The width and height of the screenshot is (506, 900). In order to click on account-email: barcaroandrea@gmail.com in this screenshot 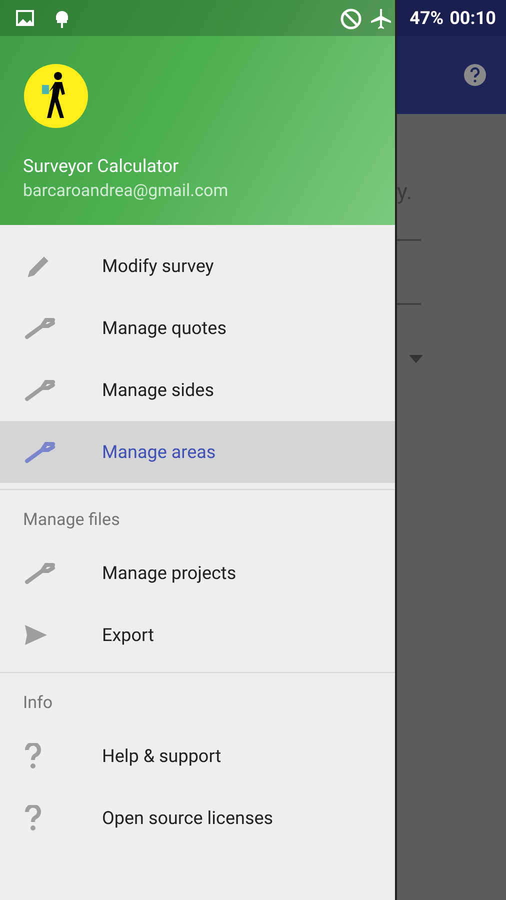, I will do `click(126, 191)`.